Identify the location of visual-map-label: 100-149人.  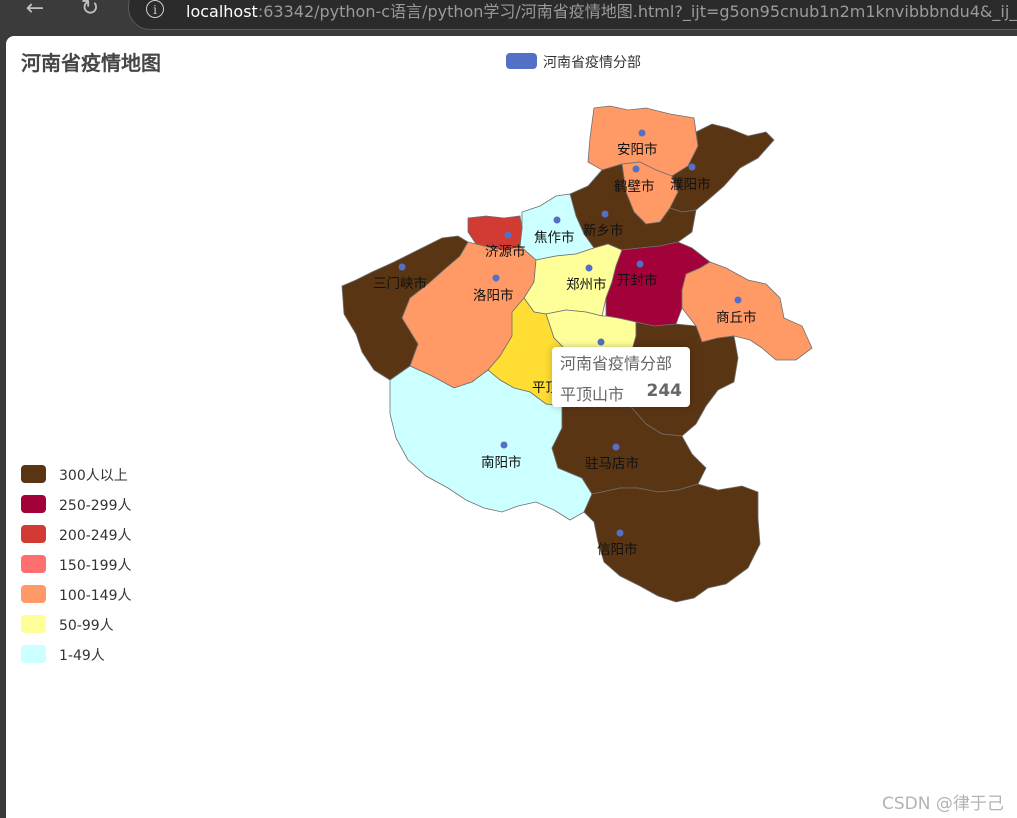
(95, 595).